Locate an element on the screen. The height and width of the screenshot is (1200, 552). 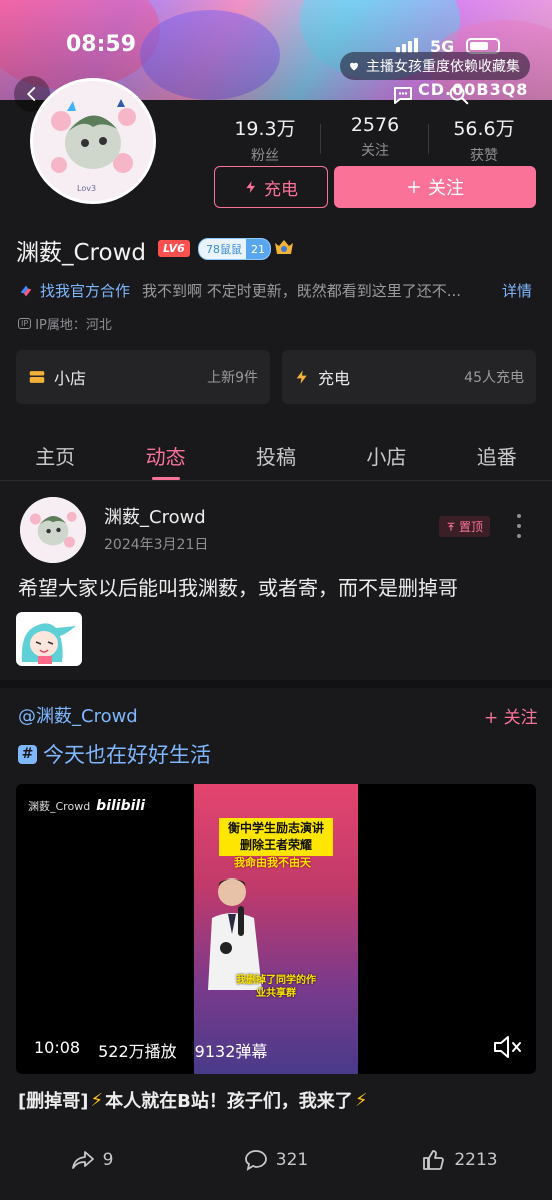
post-date: 2024年3月21日 is located at coordinates (156, 545).